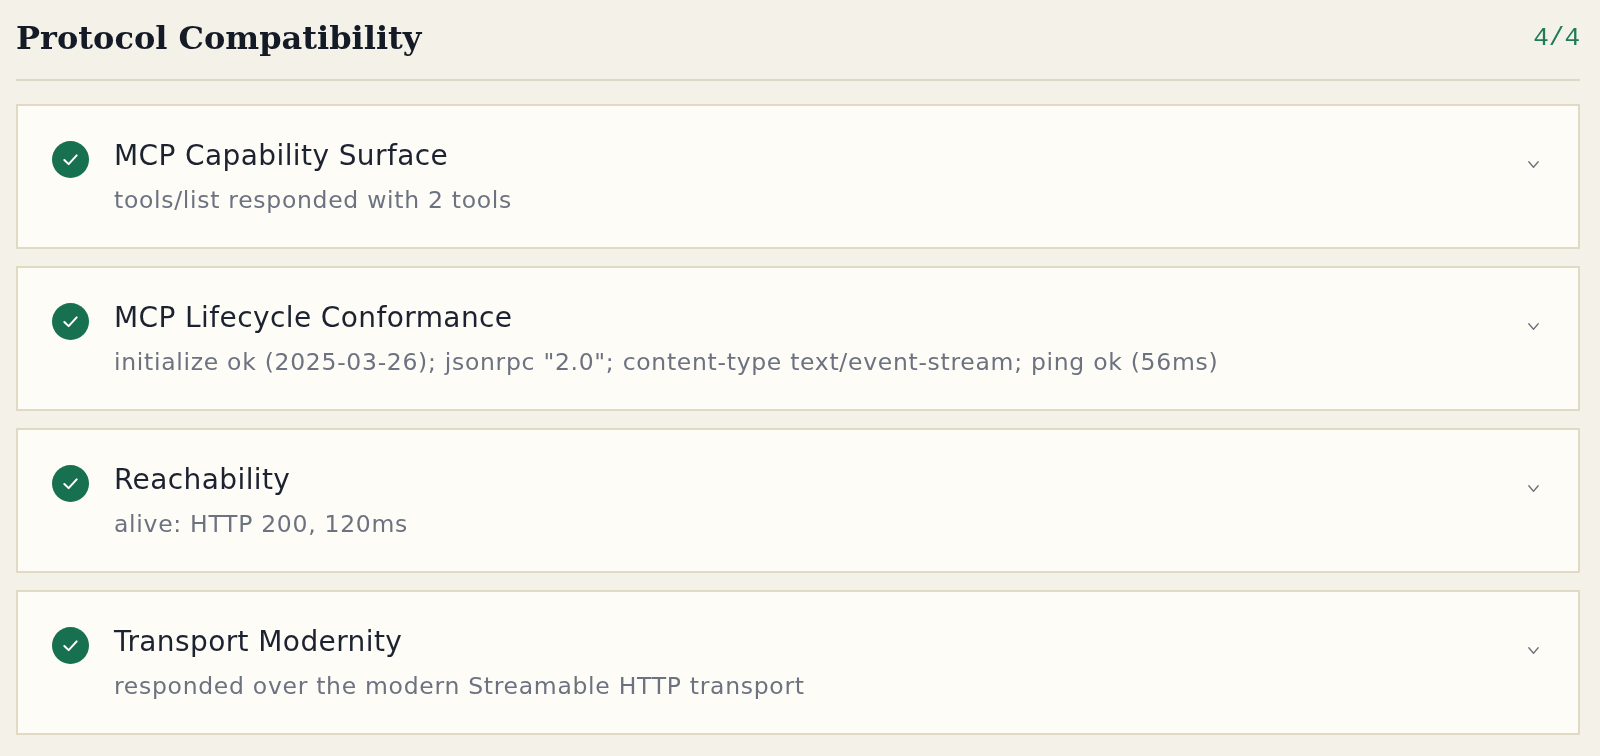  I want to click on check-name: MCP Lifecycle Conformance, so click(314, 318).